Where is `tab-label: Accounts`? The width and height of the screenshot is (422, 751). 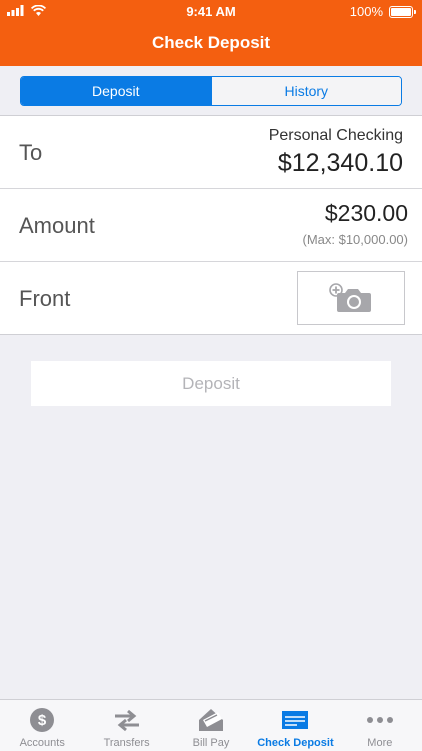
tab-label: Accounts is located at coordinates (42, 743).